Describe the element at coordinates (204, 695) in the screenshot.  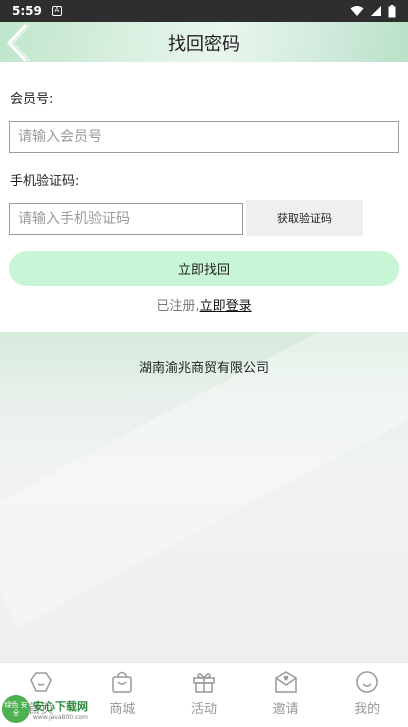
I see `tab-activity: 活动` at that location.